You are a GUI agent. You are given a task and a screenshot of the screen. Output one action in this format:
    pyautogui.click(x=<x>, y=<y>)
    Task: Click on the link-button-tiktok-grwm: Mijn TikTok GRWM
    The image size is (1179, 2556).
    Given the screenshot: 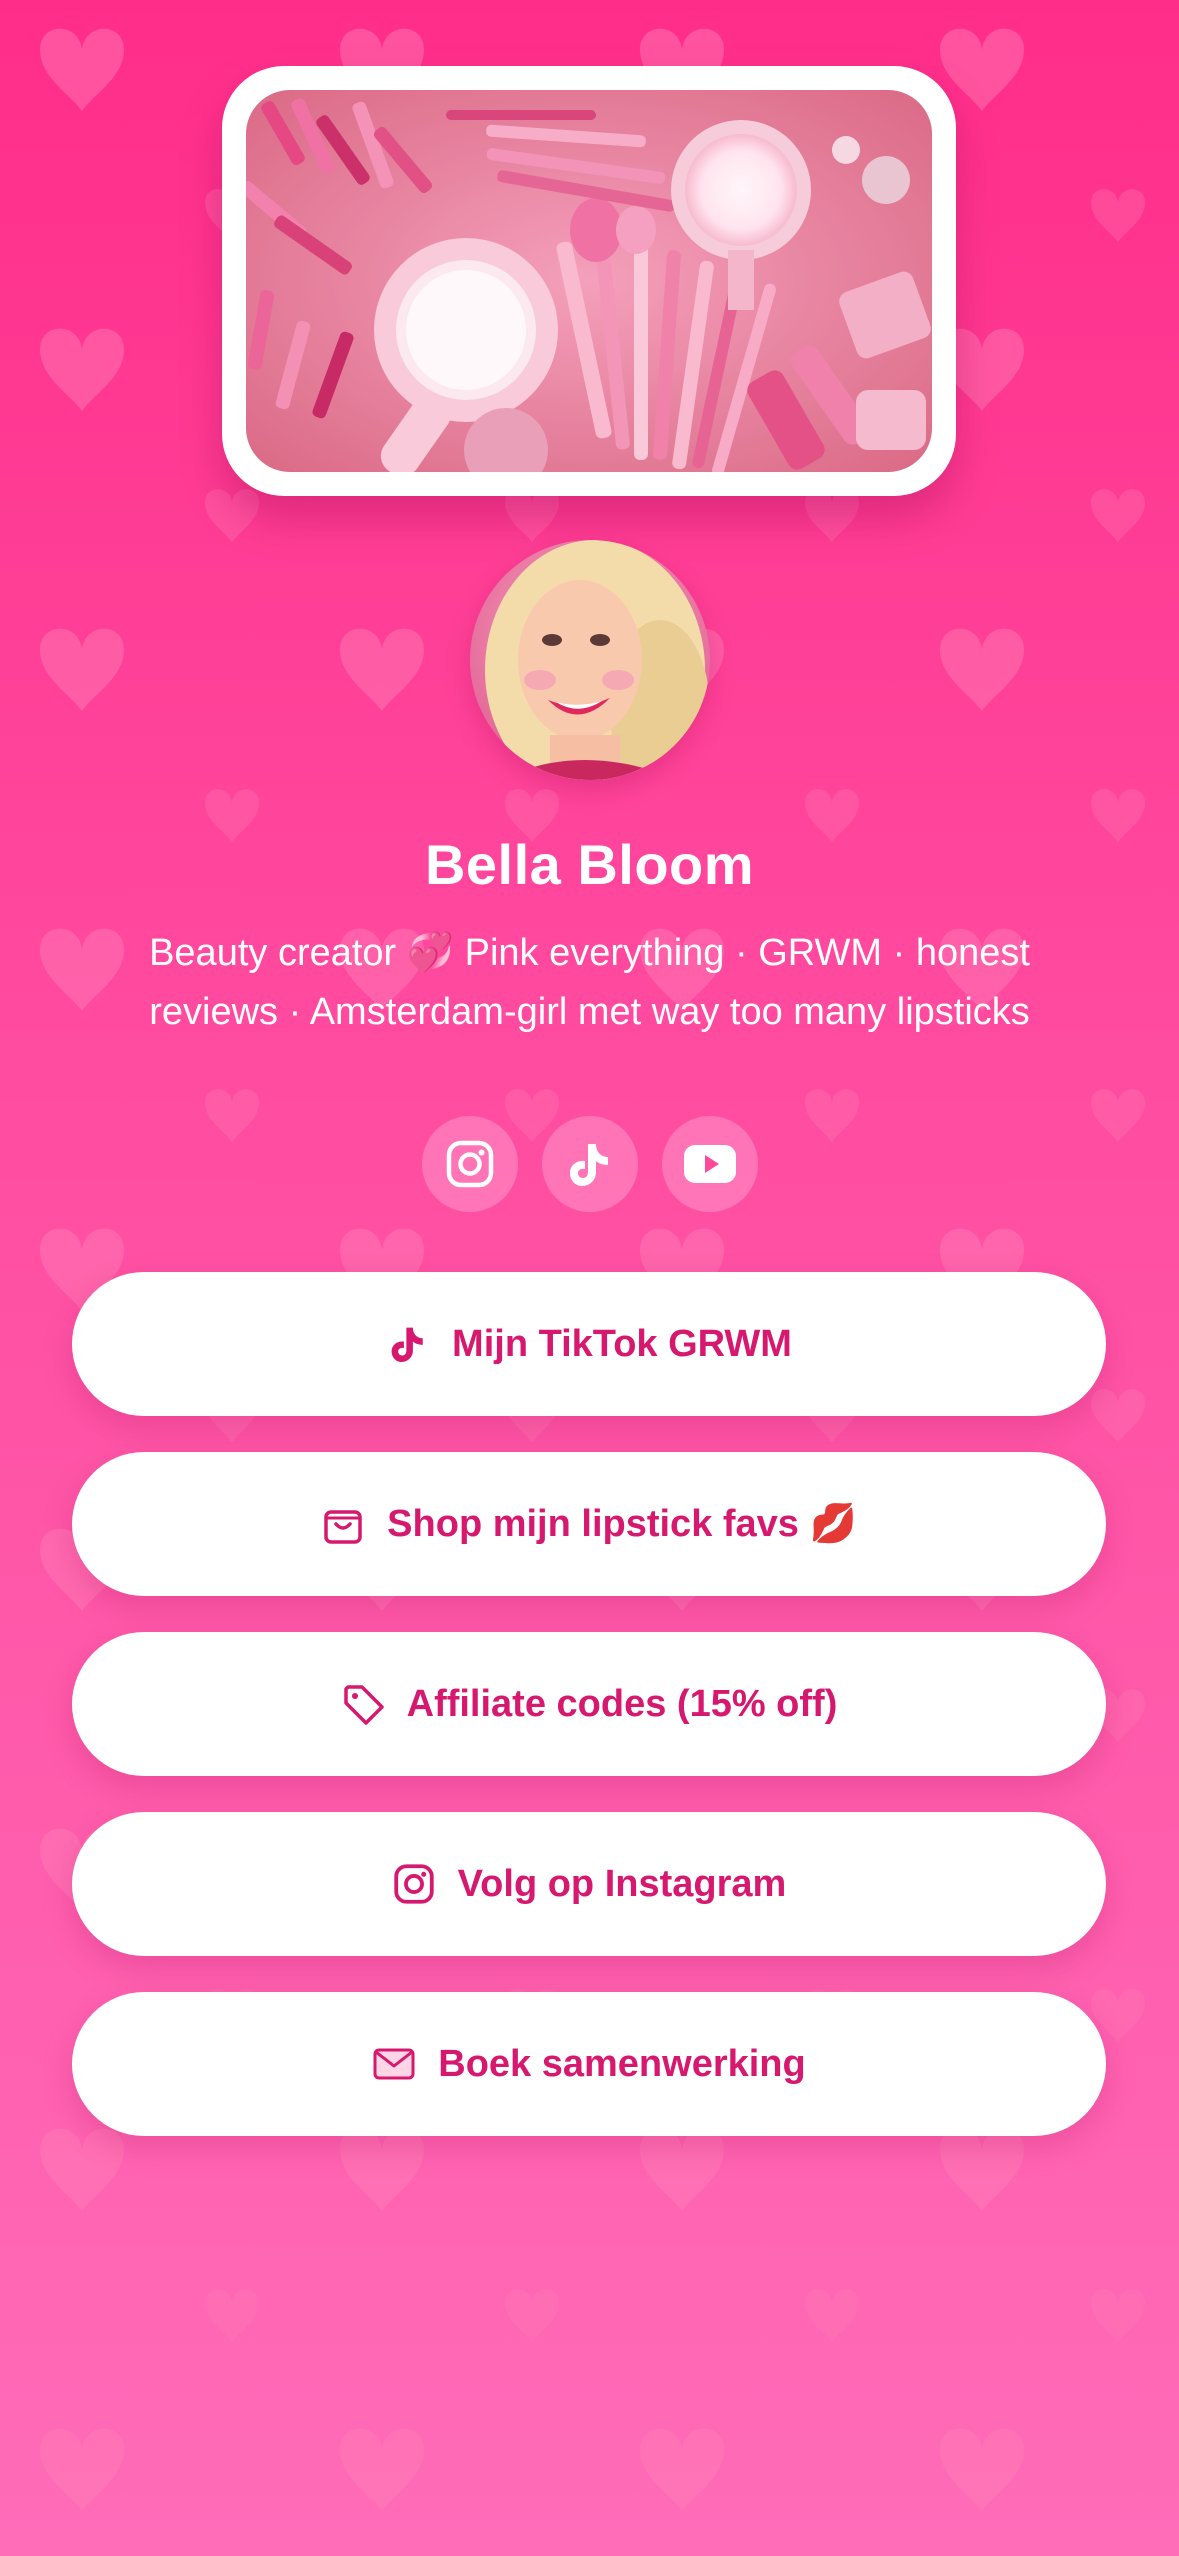 What is the action you would take?
    pyautogui.click(x=589, y=1344)
    